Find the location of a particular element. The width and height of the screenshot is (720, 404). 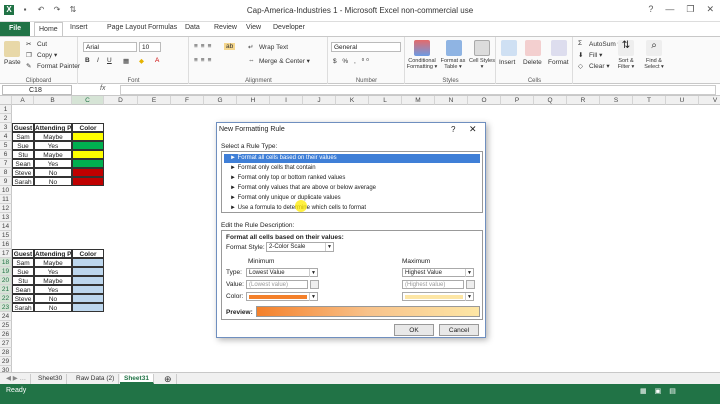

name-box: C18 is located at coordinates (37, 90).